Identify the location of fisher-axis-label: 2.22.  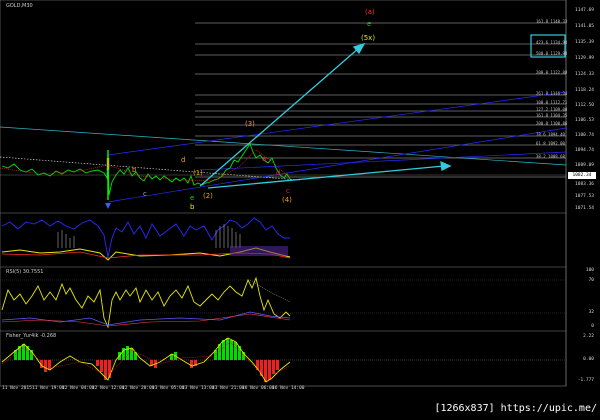
(588, 336).